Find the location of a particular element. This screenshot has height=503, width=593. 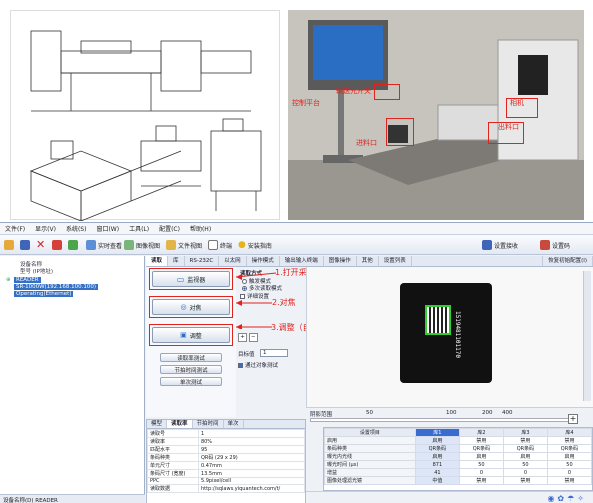

column-header: 库2 is located at coordinates (481, 432).